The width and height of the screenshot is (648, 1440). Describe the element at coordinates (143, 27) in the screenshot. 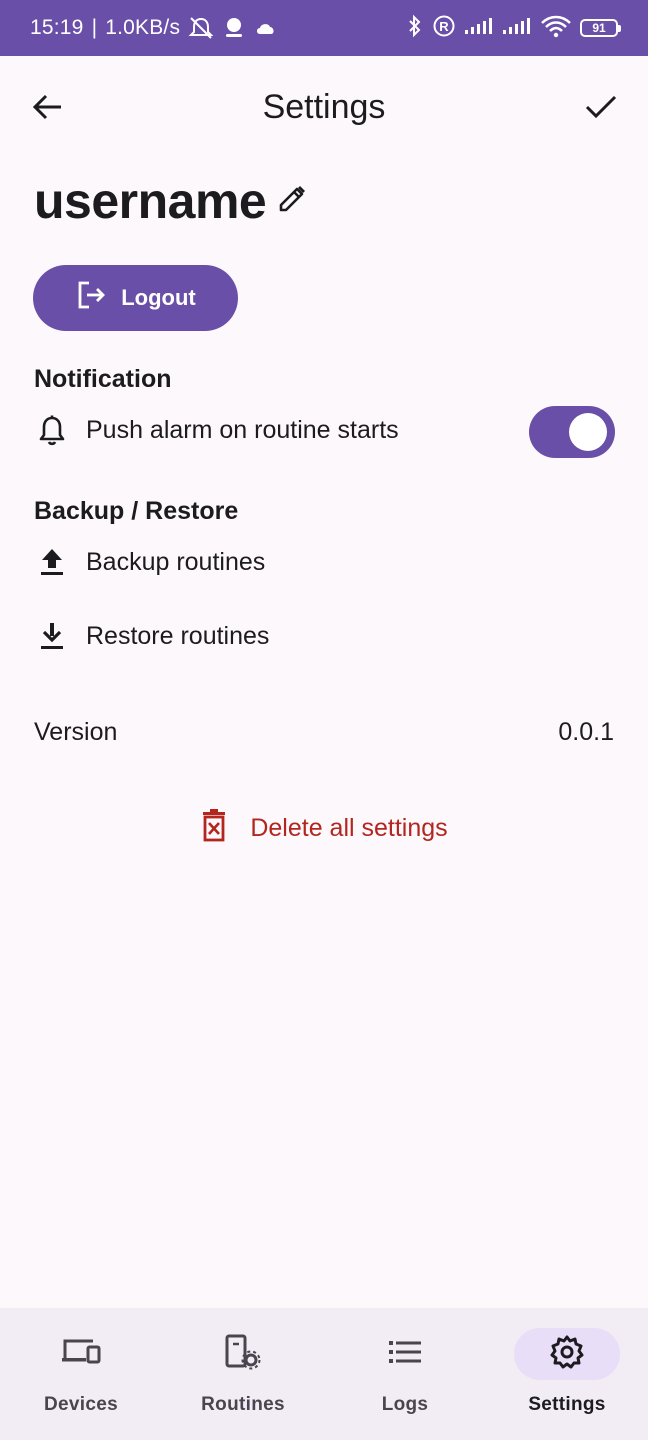

I see `status-network-speed: 1.0KB/s` at that location.